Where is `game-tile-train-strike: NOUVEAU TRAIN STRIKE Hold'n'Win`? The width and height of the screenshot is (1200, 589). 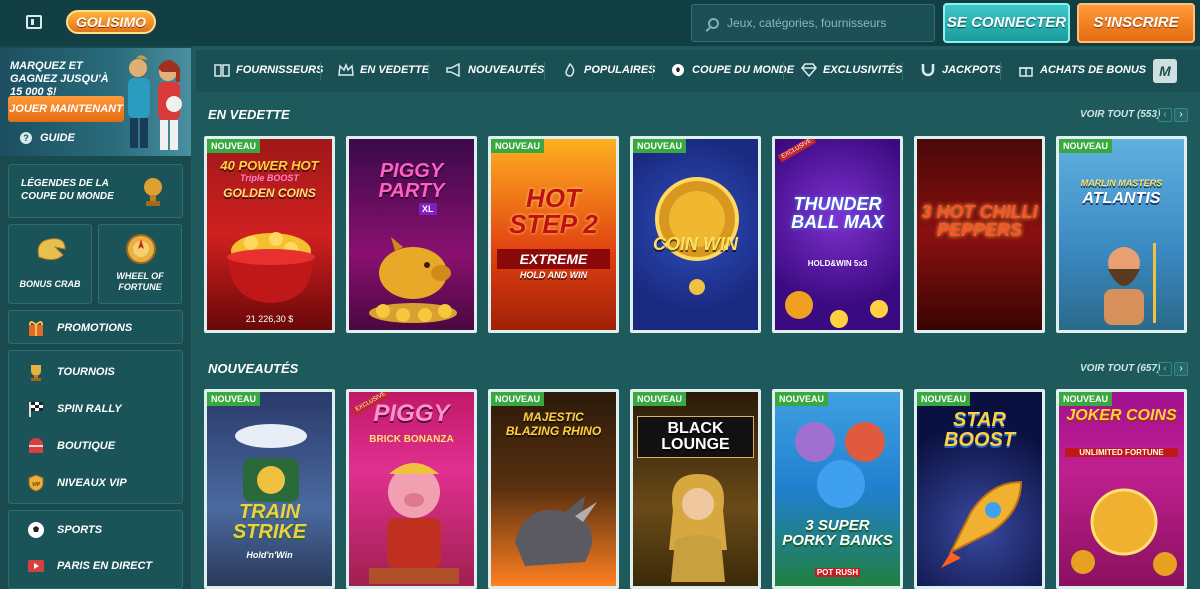
game-tile-train-strike: NOUVEAU TRAIN STRIKE Hold'n'Win is located at coordinates (269, 489).